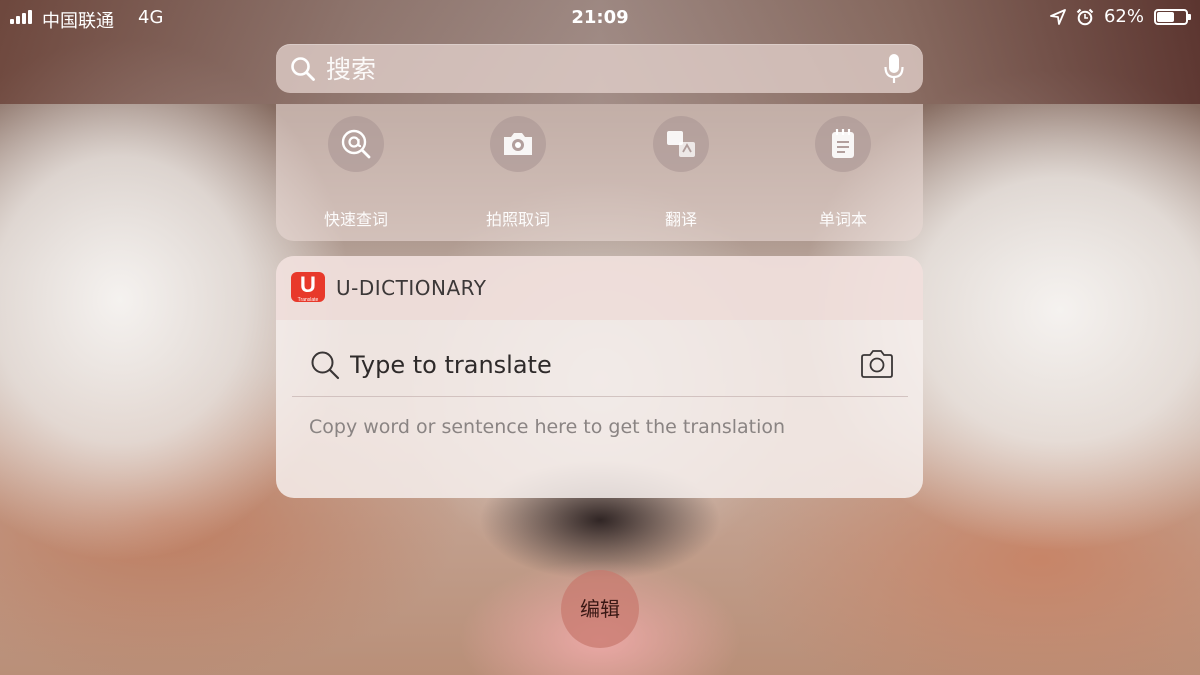 The height and width of the screenshot is (675, 1200). I want to click on status-bar: 中国联通 4G 21:09 62%, so click(600, 18).